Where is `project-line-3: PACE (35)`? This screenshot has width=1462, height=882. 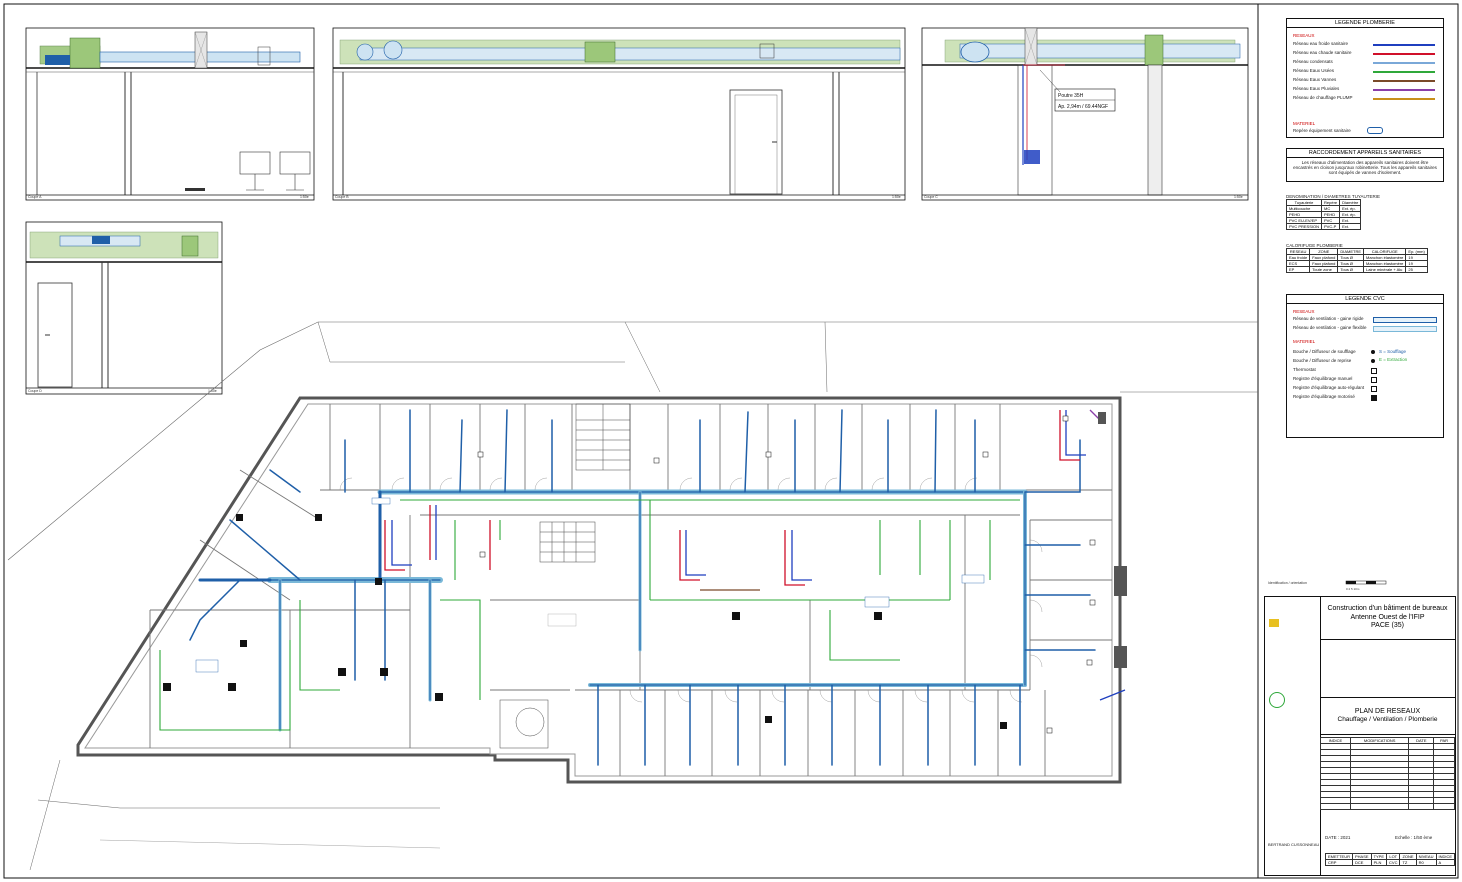
project-line-3: PACE (35) is located at coordinates (1387, 626).